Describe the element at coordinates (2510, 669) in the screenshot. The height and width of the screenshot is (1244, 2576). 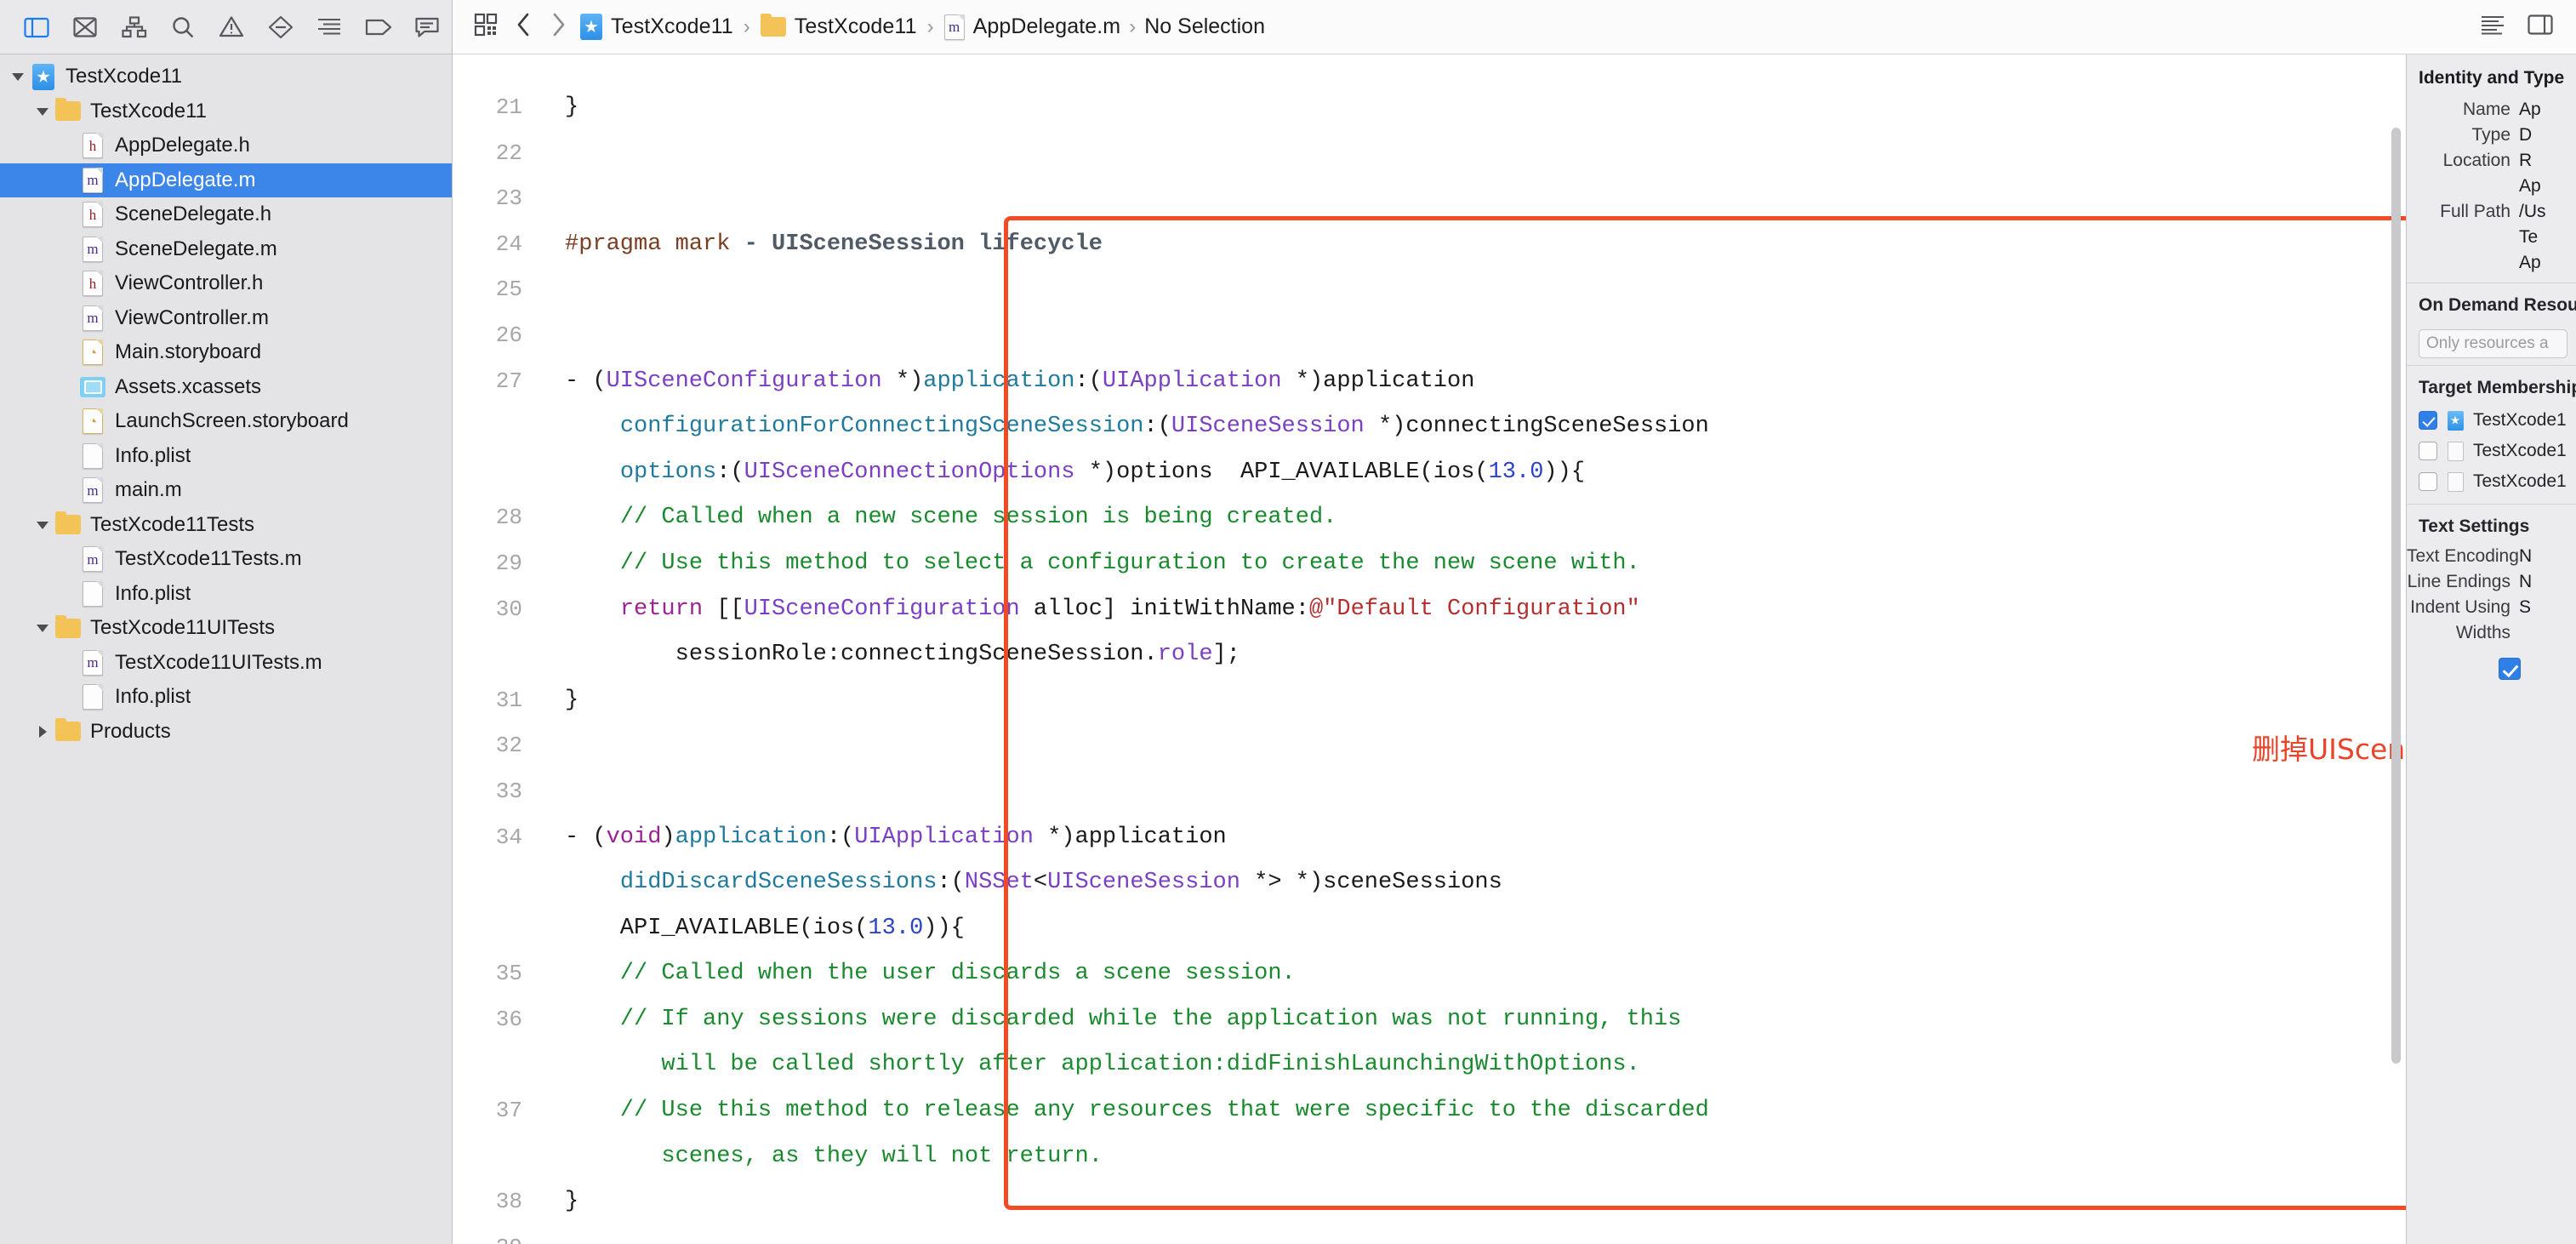
I see `wrap-lines-checkbox` at that location.